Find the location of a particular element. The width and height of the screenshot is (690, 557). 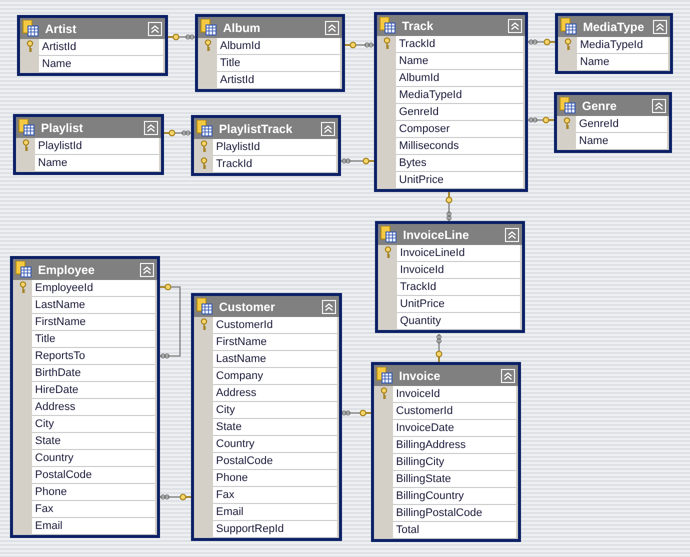

column-name: BillingAddress is located at coordinates (454, 445).